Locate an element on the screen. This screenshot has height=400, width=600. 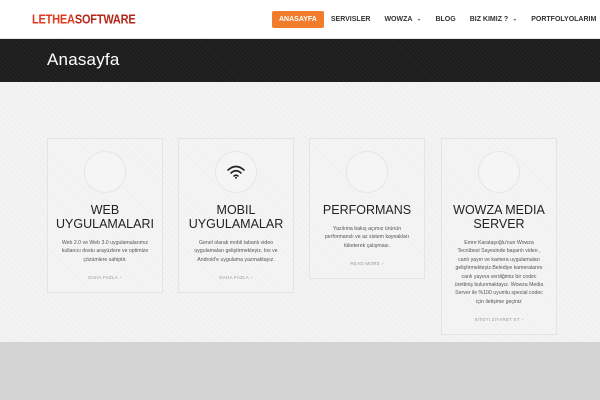
card-title: WEB UYGULAMALARI is located at coordinates (105, 217).